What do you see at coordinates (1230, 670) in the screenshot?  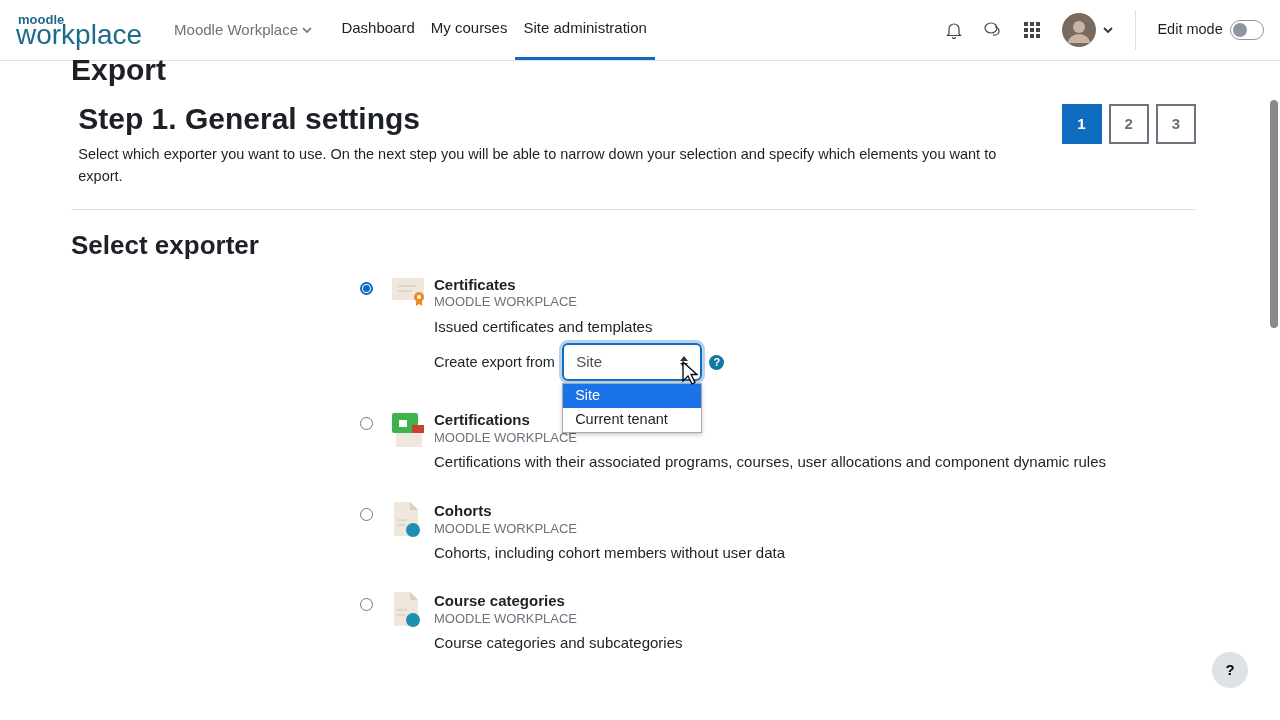 I see `help-button: ?` at bounding box center [1230, 670].